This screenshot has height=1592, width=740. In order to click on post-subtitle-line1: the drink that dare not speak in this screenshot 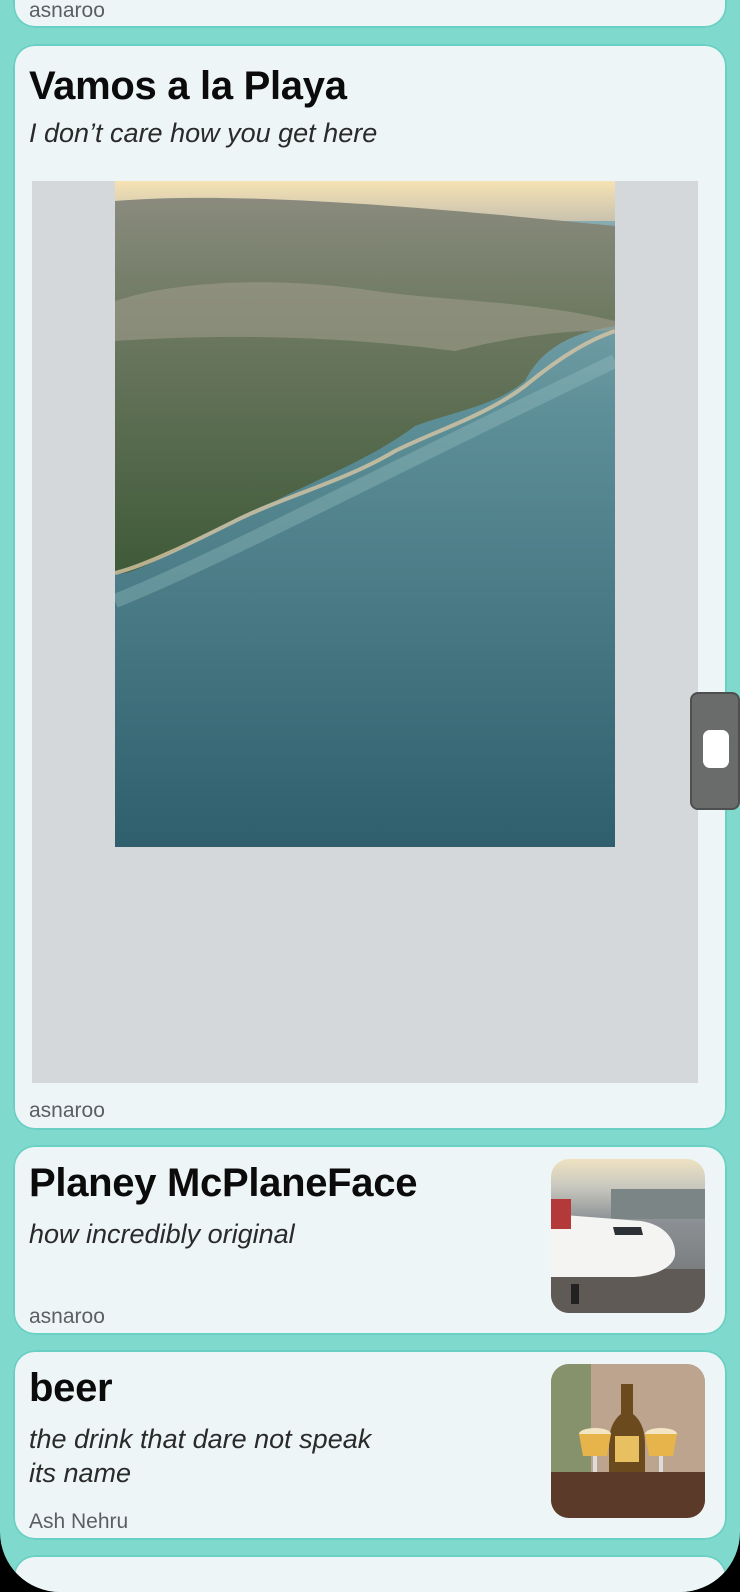, I will do `click(200, 1439)`.